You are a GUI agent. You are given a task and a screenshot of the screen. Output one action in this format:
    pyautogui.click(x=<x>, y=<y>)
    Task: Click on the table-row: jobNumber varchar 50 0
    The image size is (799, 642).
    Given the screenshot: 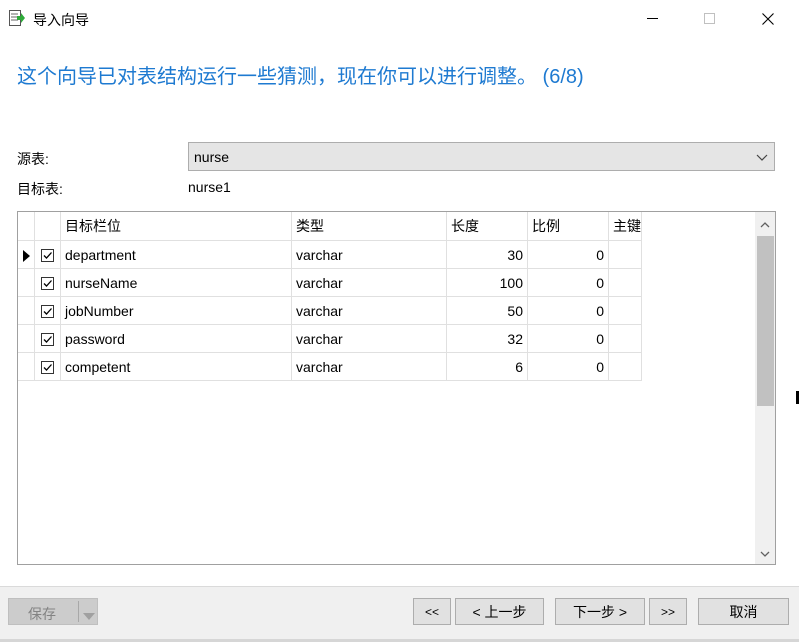 What is the action you would take?
    pyautogui.click(x=330, y=310)
    